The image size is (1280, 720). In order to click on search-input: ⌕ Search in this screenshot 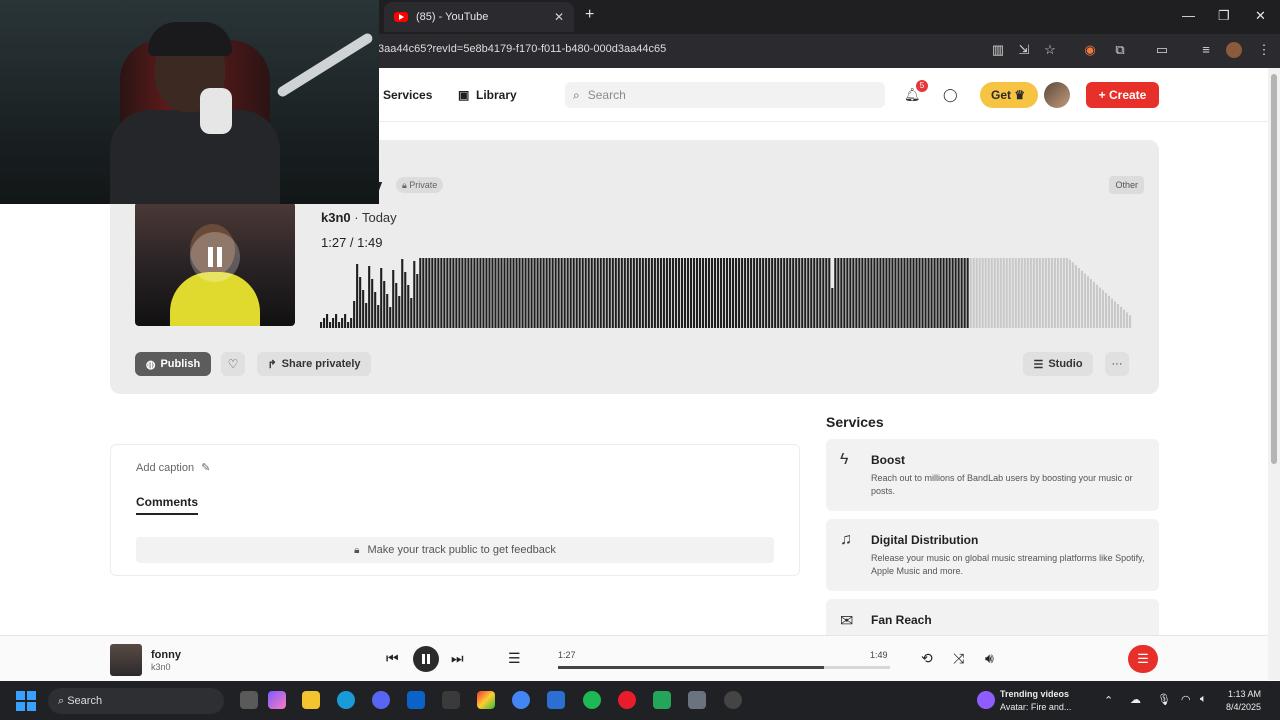, I will do `click(725, 95)`.